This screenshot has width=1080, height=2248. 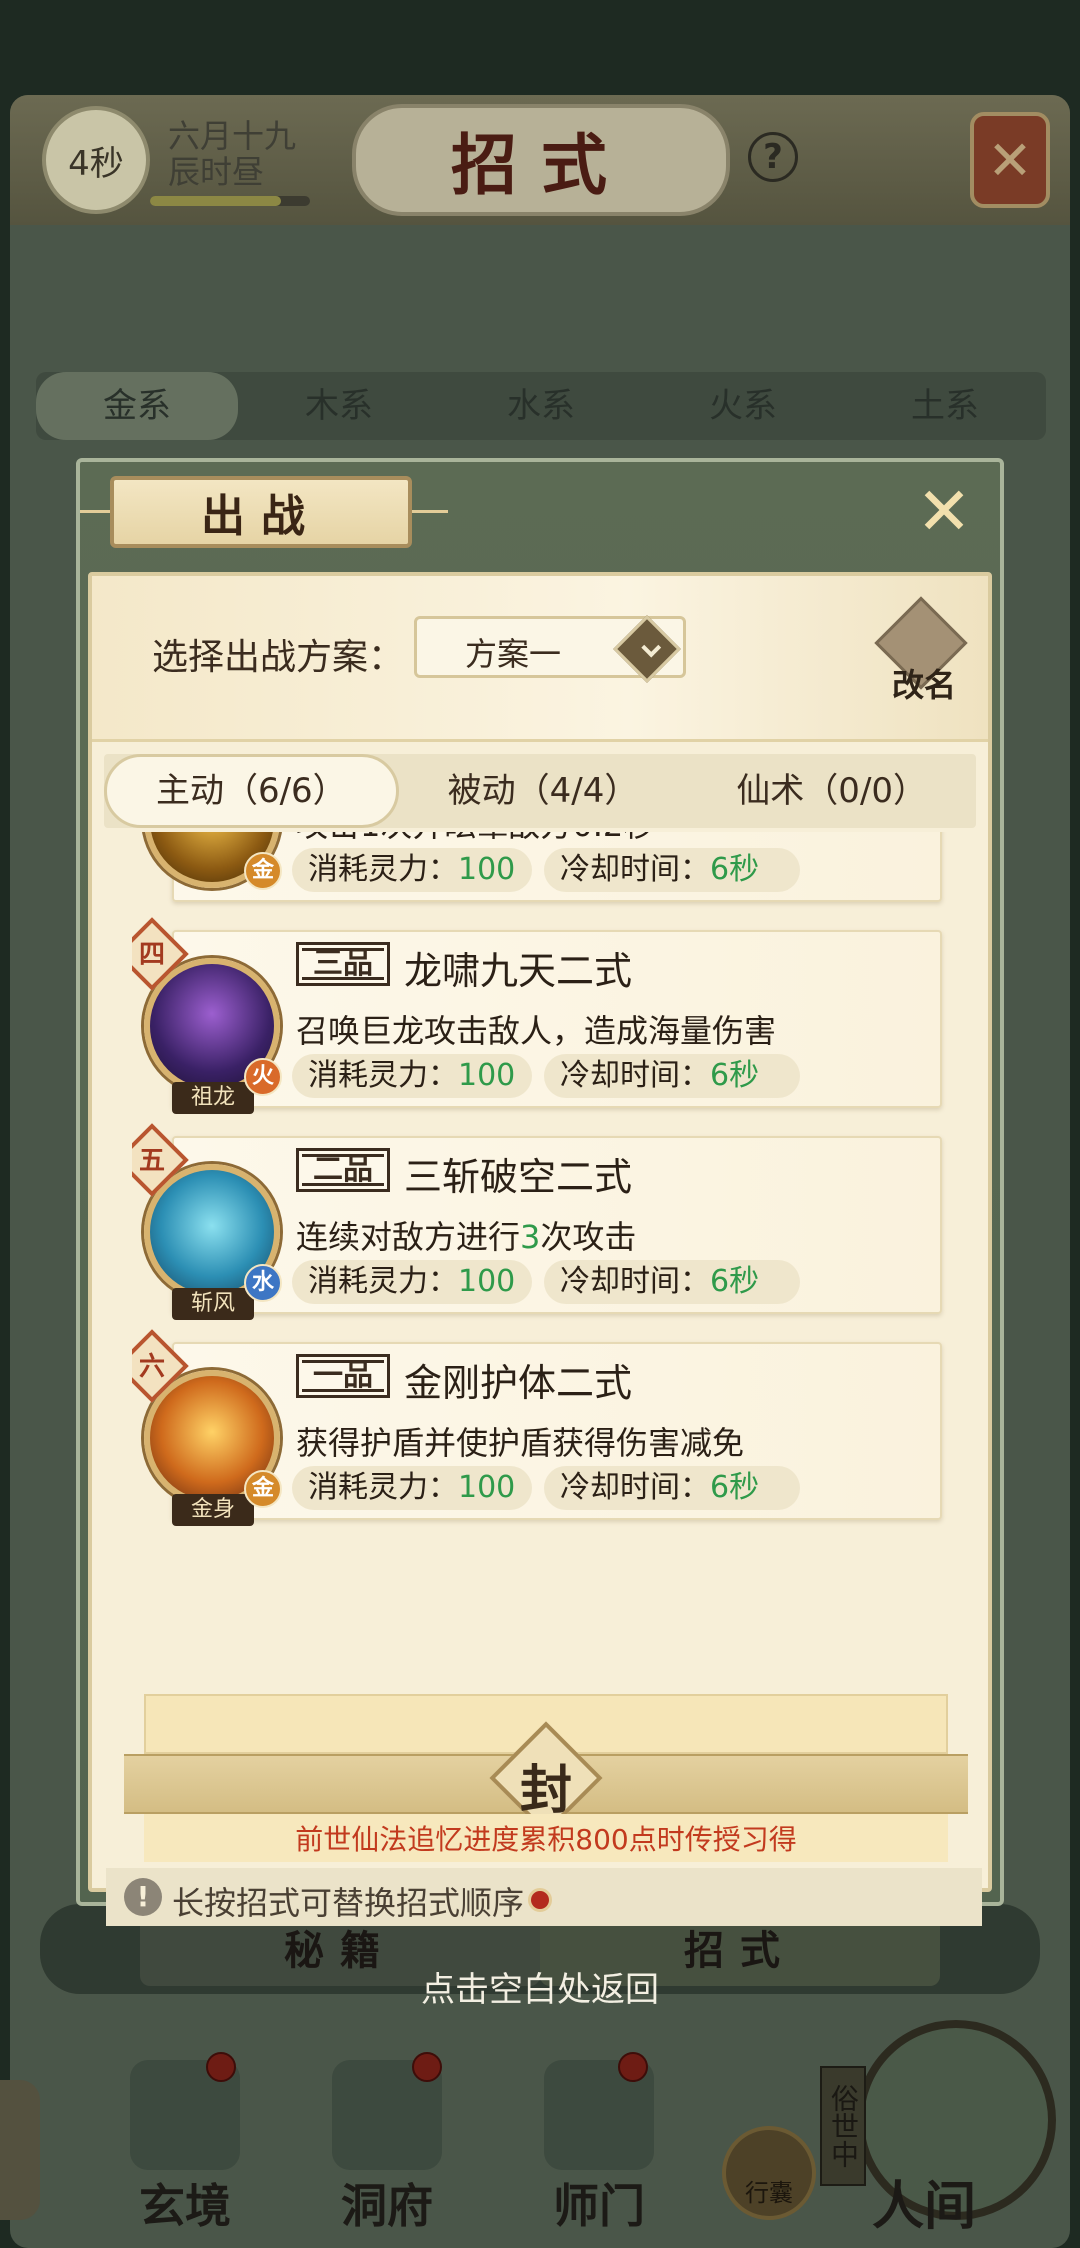 I want to click on inventory-pouch-button: 行囊, so click(x=769, y=2173).